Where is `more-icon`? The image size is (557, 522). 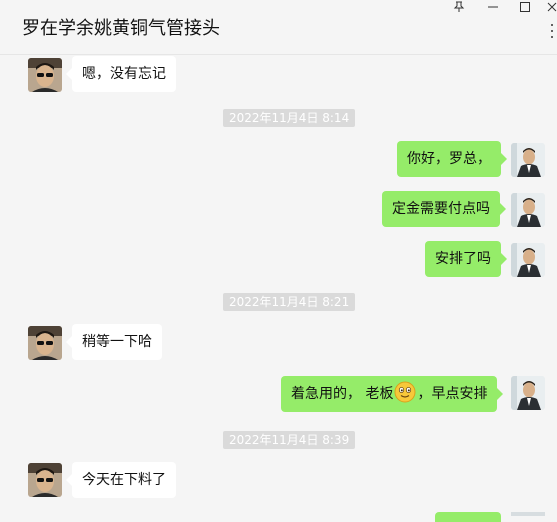 more-icon is located at coordinates (553, 31).